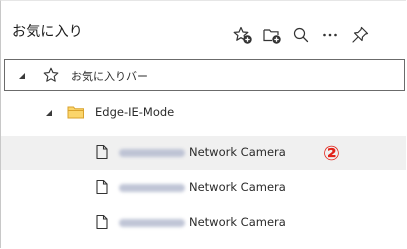 Image resolution: width=407 pixels, height=249 pixels. I want to click on folder-row: Edge-IE-Mode, so click(203, 113).